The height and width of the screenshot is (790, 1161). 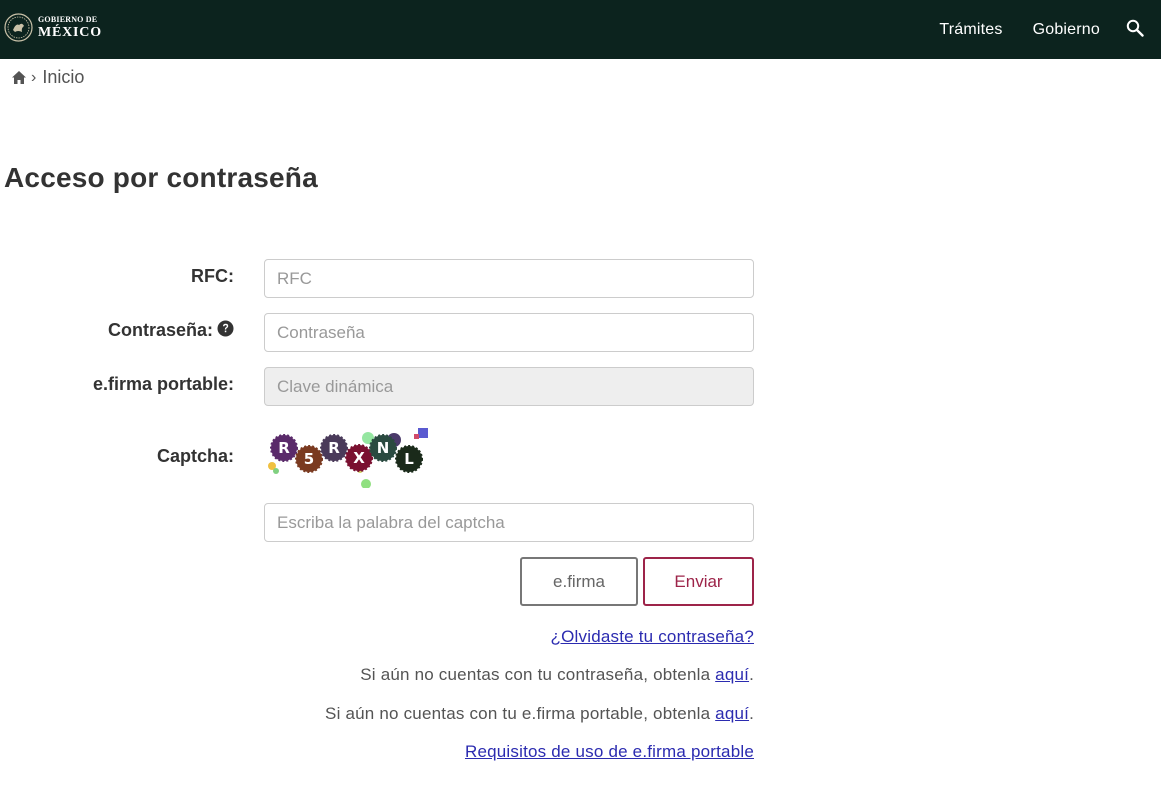 What do you see at coordinates (383, 448) in the screenshot?
I see `captcha-char: N` at bounding box center [383, 448].